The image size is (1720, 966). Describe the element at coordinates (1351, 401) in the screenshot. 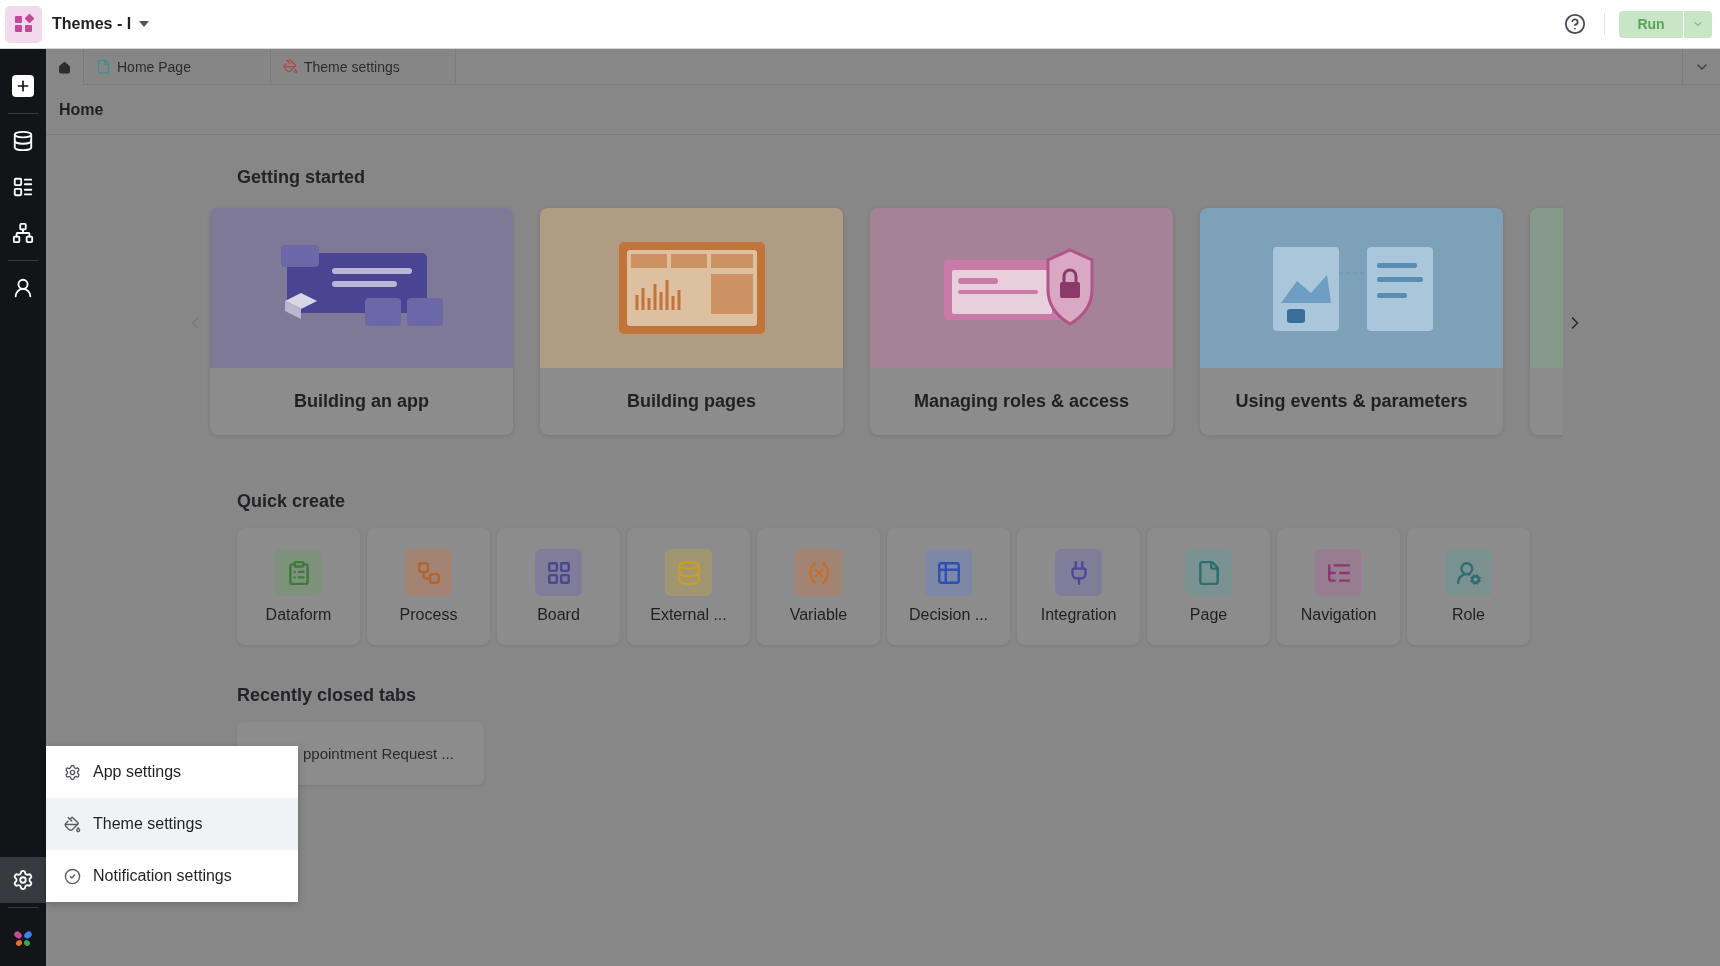

I see `card-title: Using events & parameters` at that location.